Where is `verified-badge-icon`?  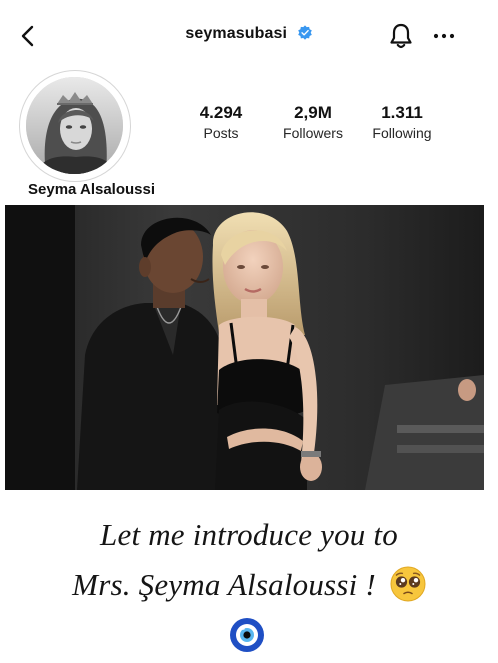
verified-badge-icon is located at coordinates (304, 32).